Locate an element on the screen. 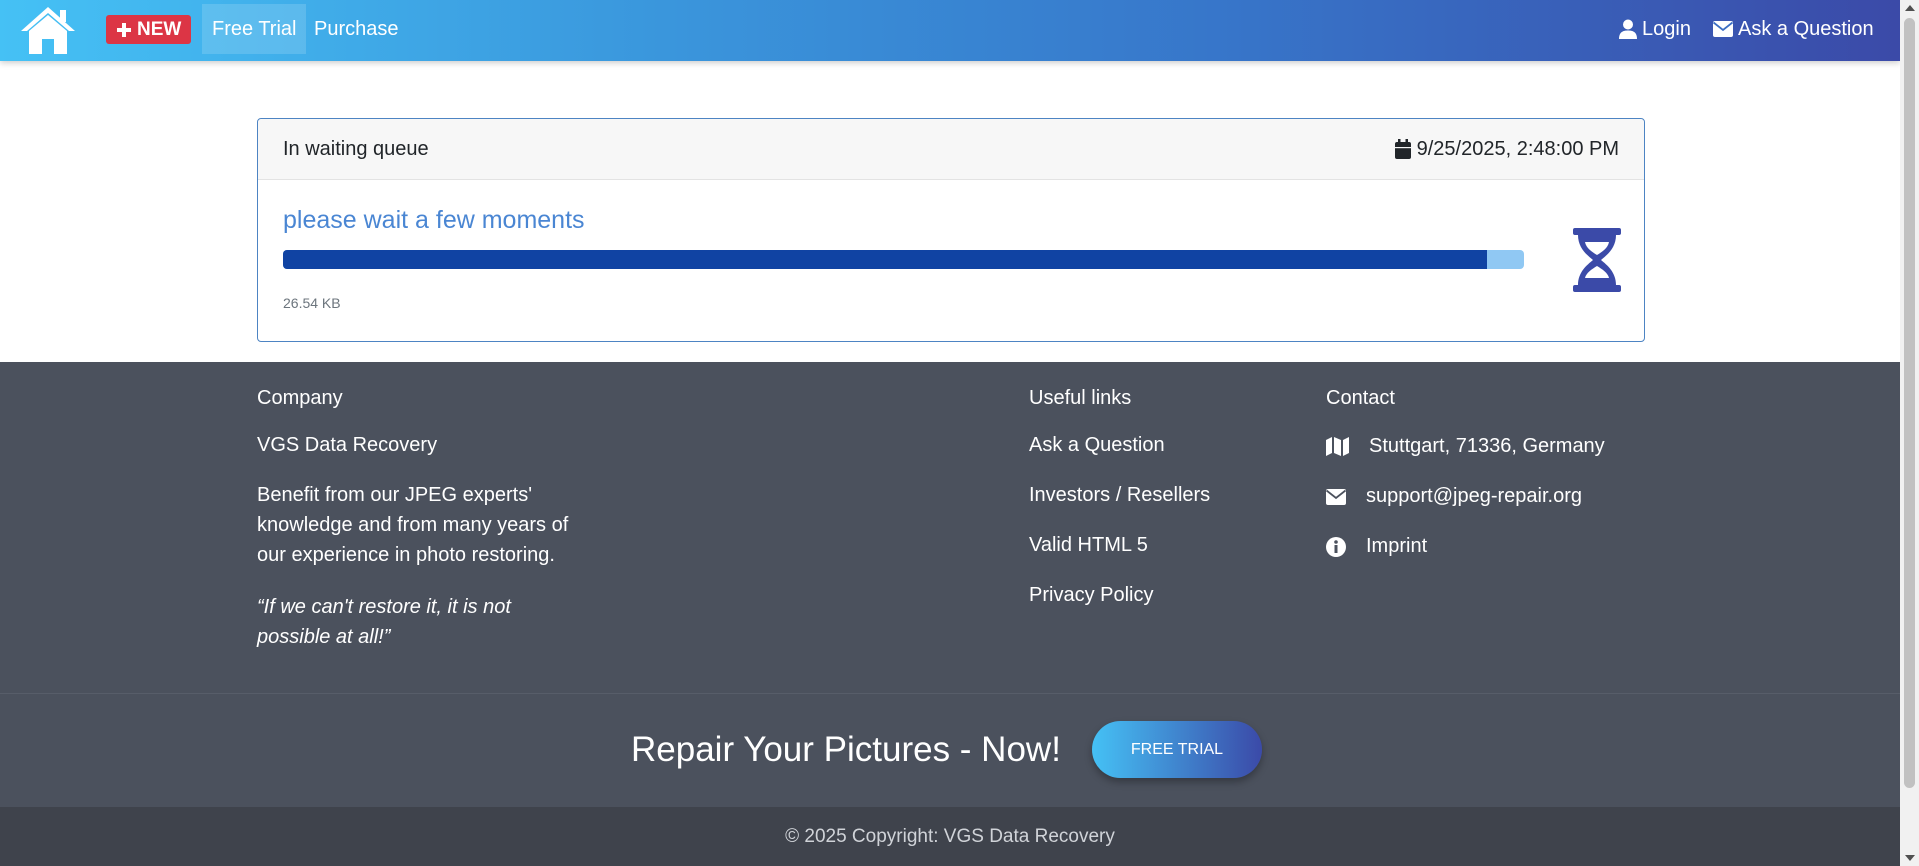 This screenshot has width=1919, height=866. footer-link-ask-question: Ask a Question is located at coordinates (1097, 445).